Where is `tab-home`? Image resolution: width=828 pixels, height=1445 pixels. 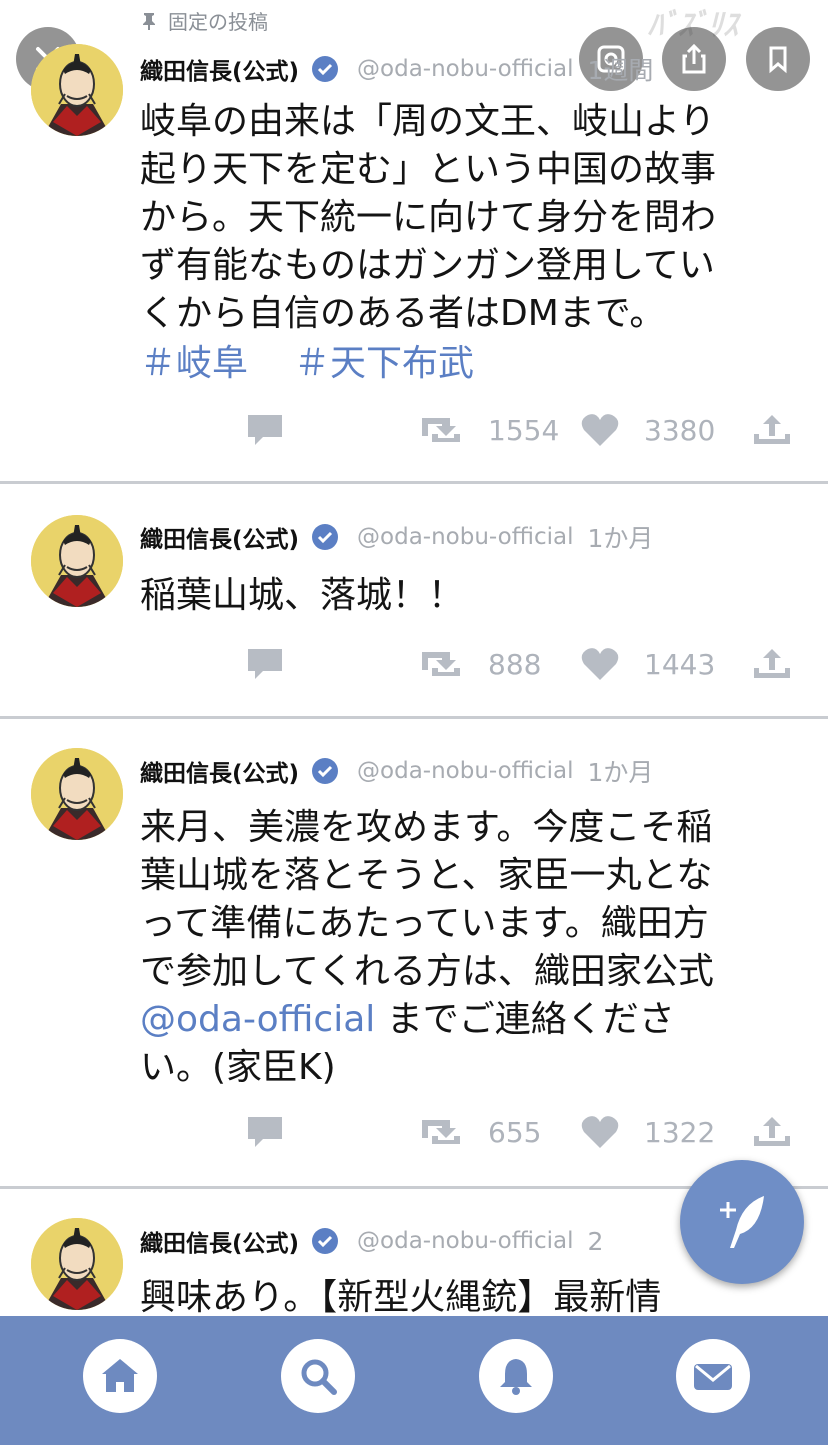 tab-home is located at coordinates (120, 1376).